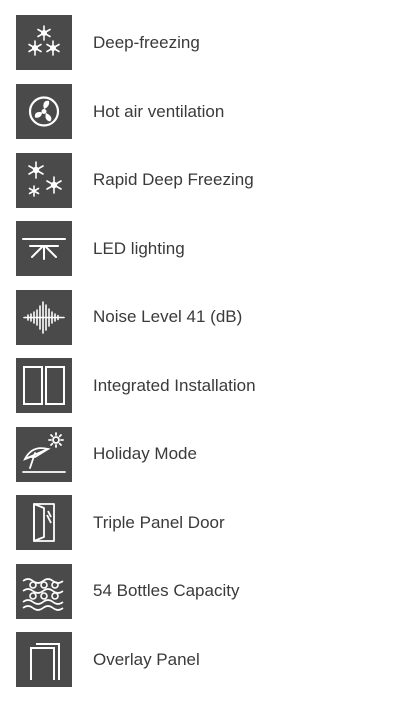  I want to click on feature-label: Noise Level 41 (dB), so click(168, 316).